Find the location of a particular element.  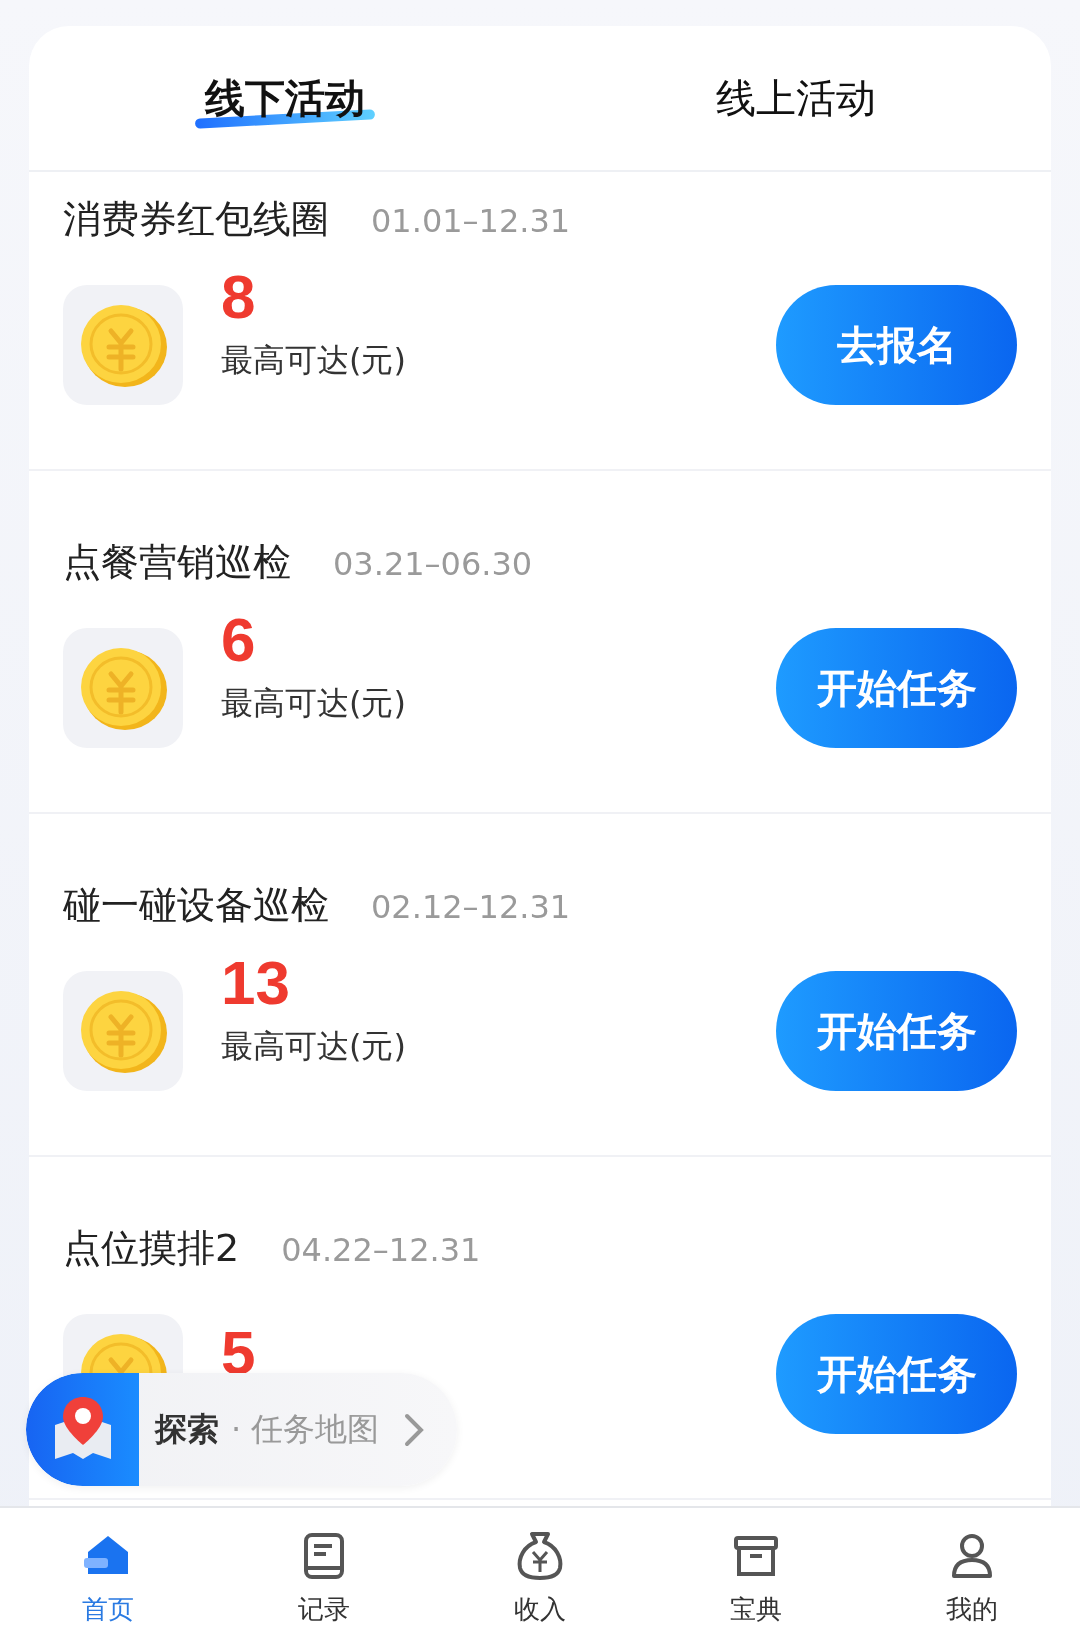

nav-item: 记录 is located at coordinates (324, 1578).